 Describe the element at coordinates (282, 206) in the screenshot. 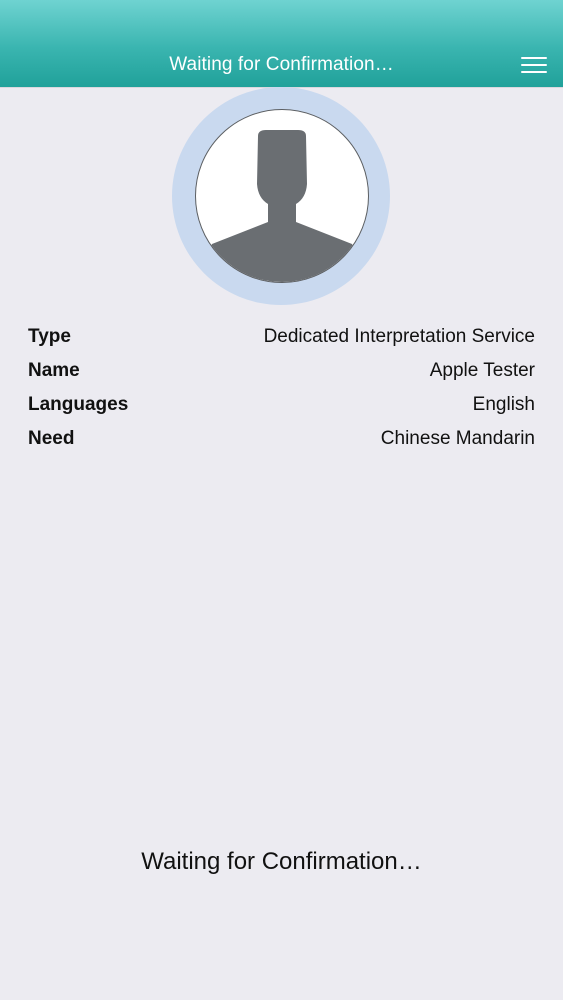

I see `person-silhouette-icon` at that location.